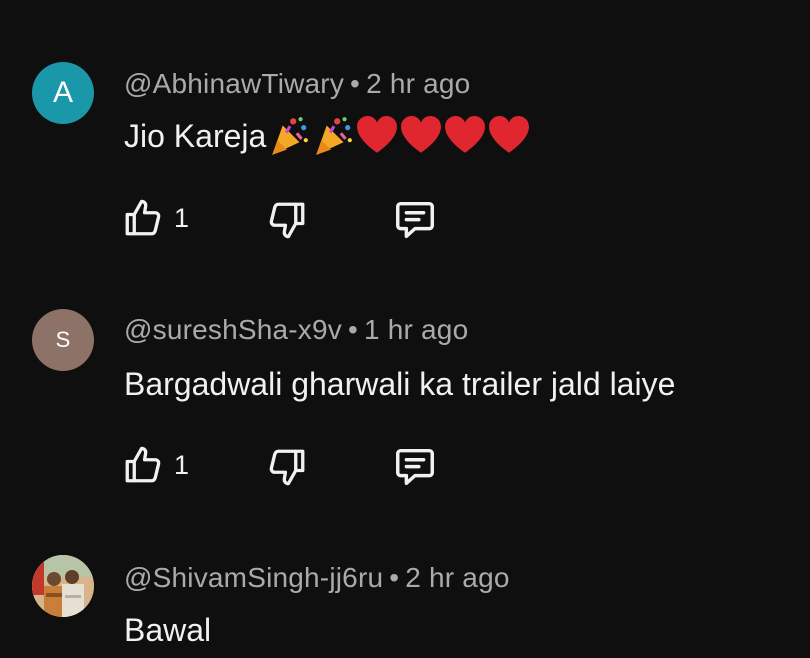 The width and height of the screenshot is (810, 658). I want to click on avatar-letter: S, so click(63, 339).